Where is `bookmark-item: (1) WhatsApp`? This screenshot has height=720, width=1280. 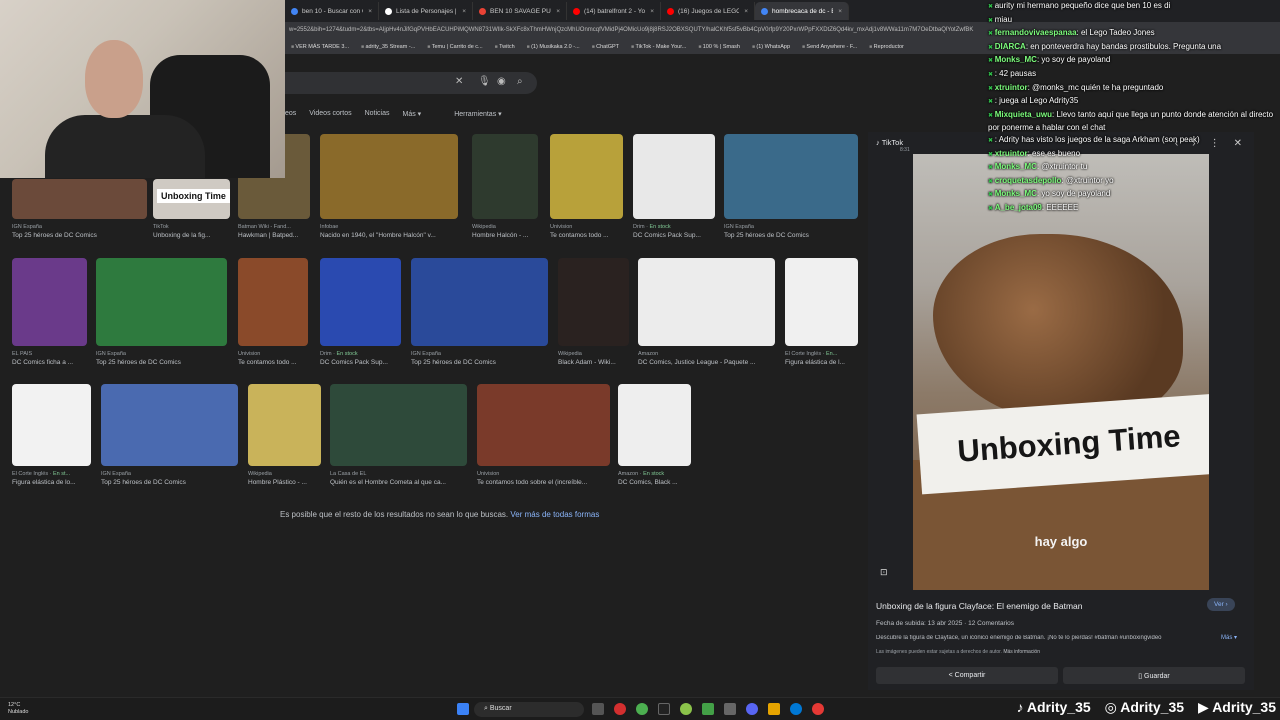 bookmark-item: (1) WhatsApp is located at coordinates (771, 47).